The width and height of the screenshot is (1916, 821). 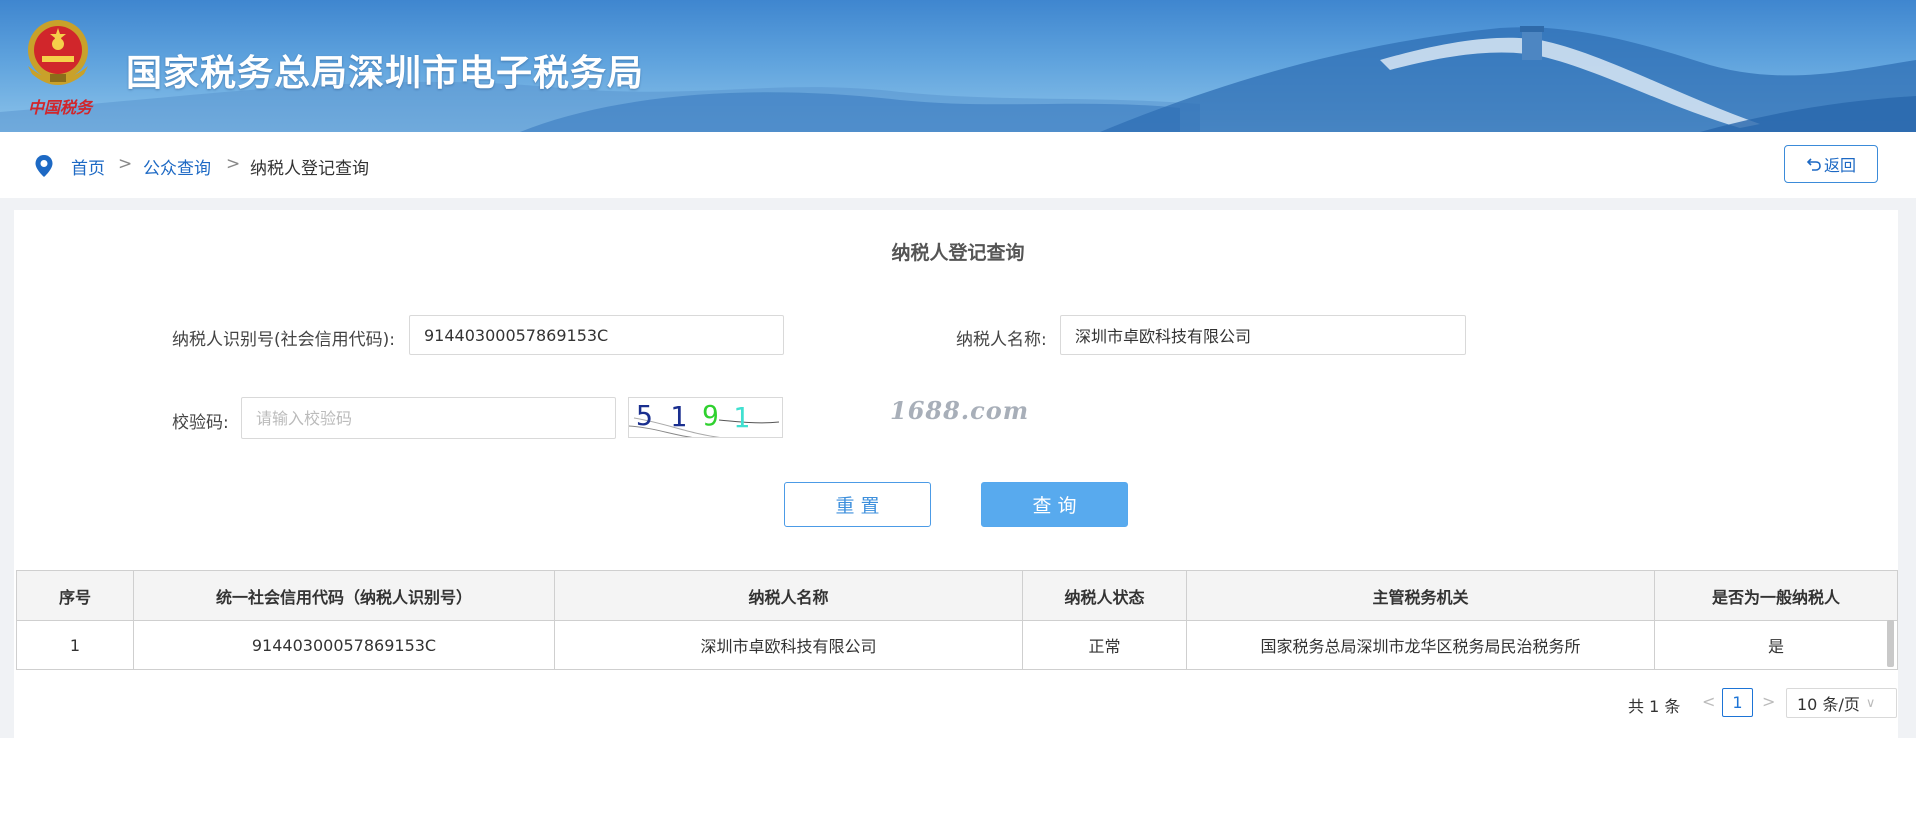 What do you see at coordinates (1737, 702) in the screenshot?
I see `pagination-page-button: 1` at bounding box center [1737, 702].